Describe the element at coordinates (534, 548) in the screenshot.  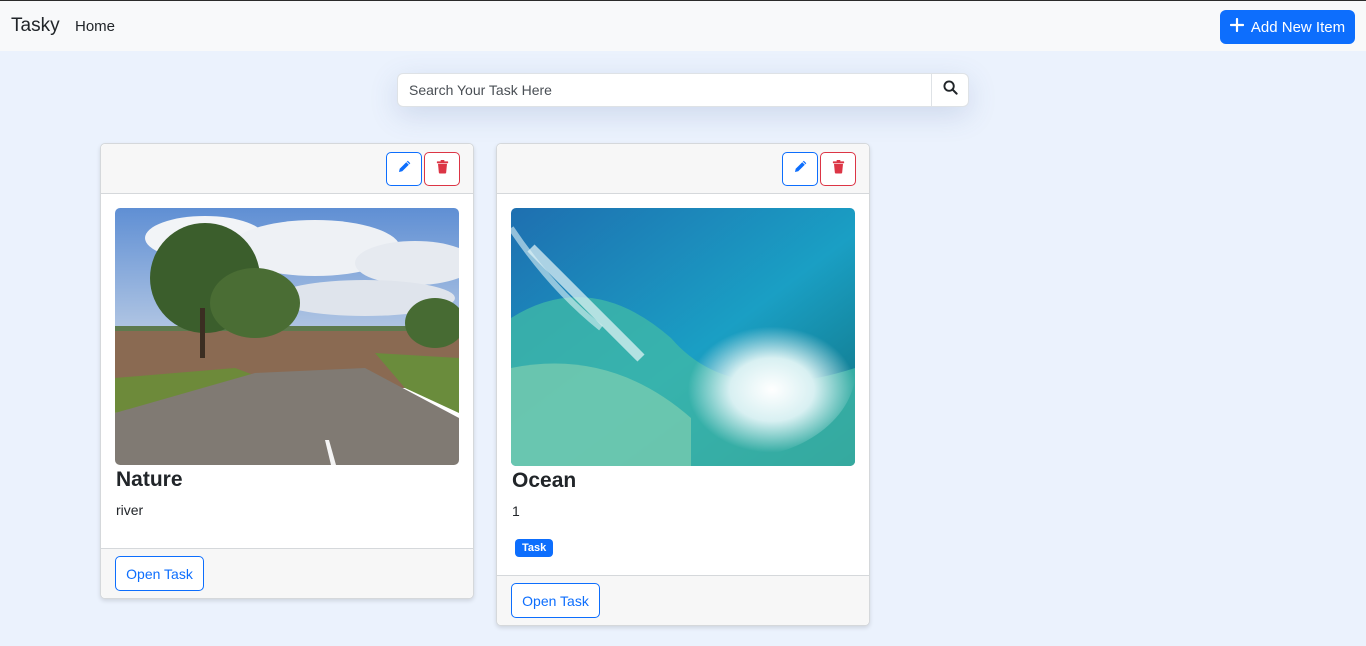
I see `task-badge: Task` at that location.